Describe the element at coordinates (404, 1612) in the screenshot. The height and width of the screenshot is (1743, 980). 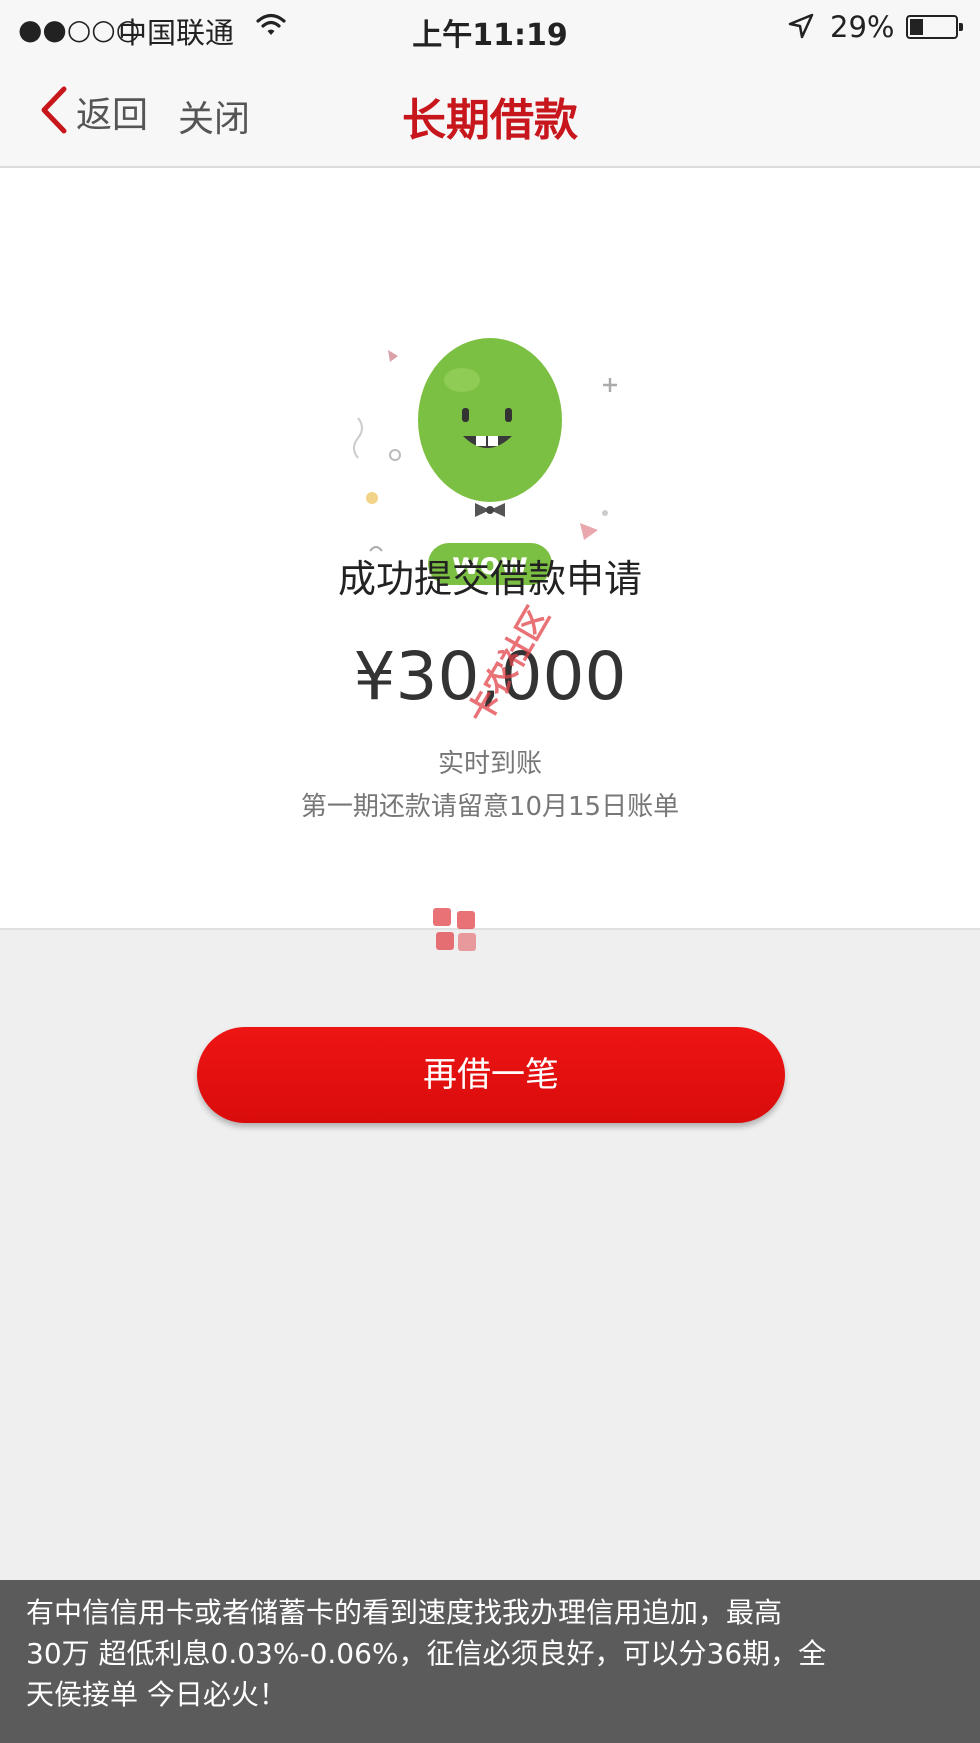
I see `caption-line: 有中信信用卡或者储蓄卡的看到速度找我办理信用追加，最高` at that location.